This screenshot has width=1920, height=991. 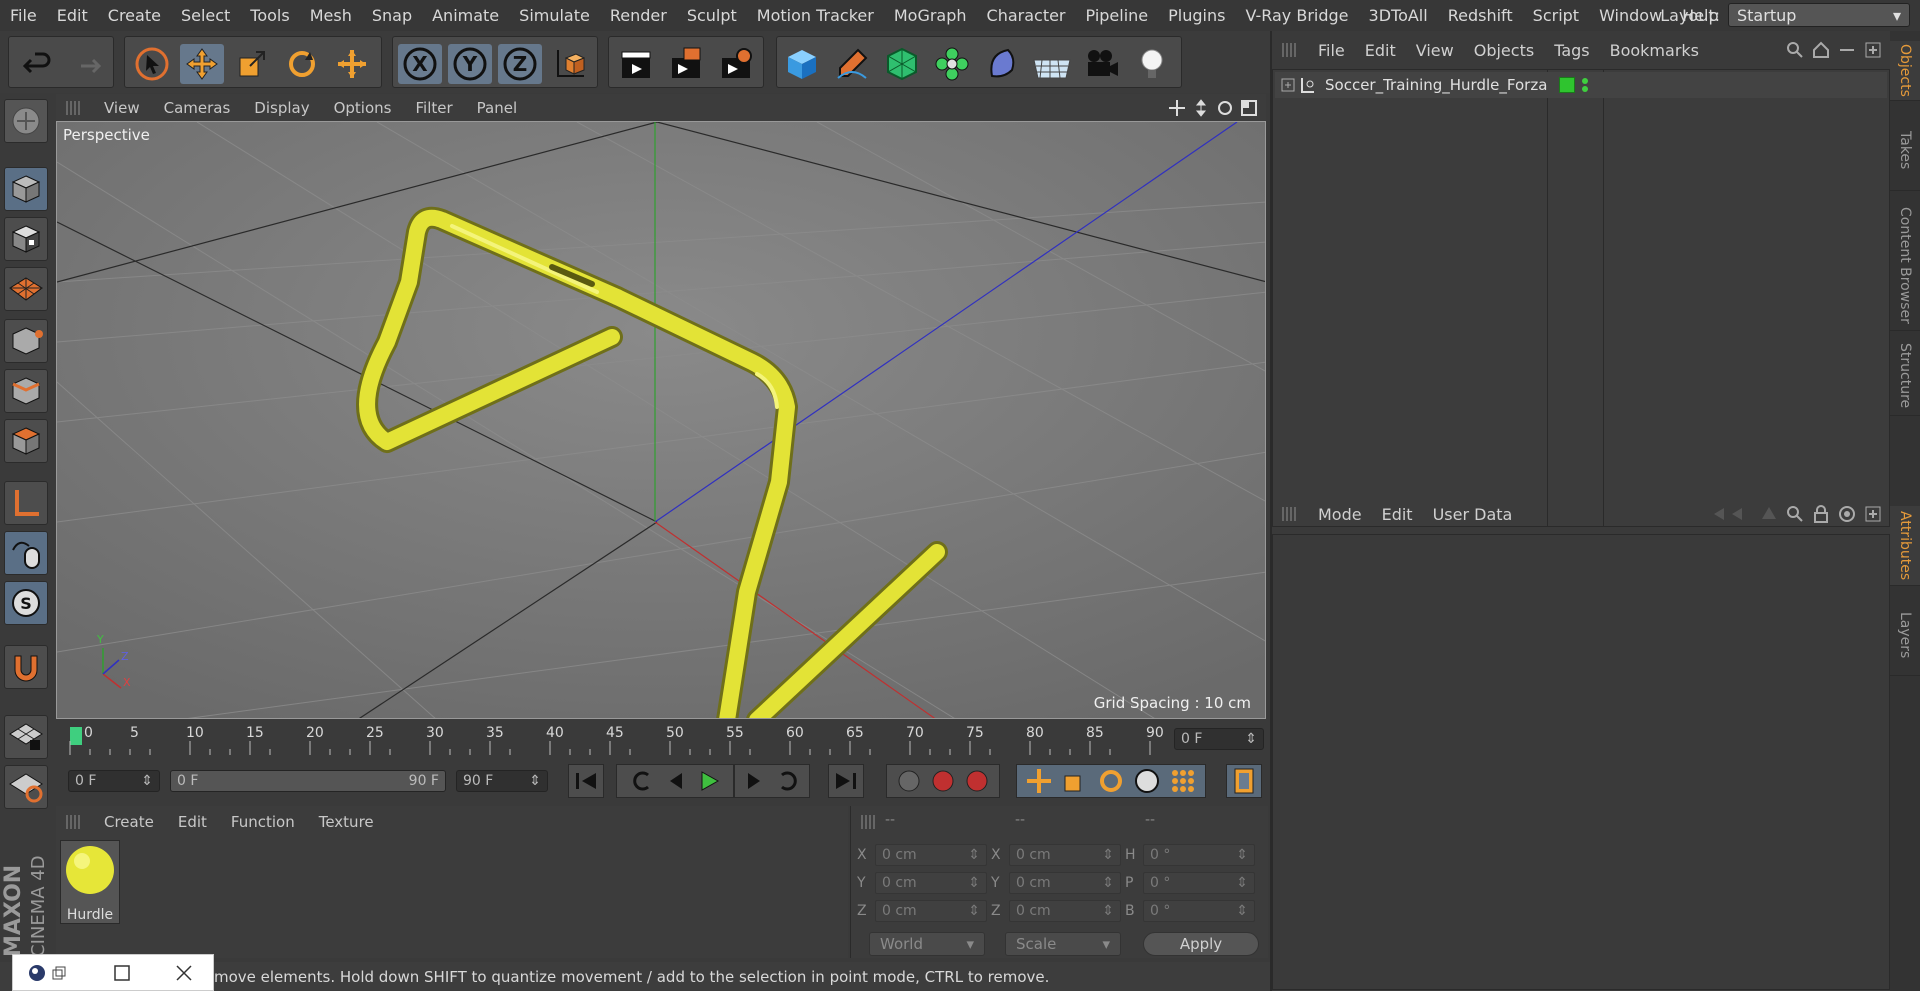 I want to click on floor-button, so click(x=1052, y=64).